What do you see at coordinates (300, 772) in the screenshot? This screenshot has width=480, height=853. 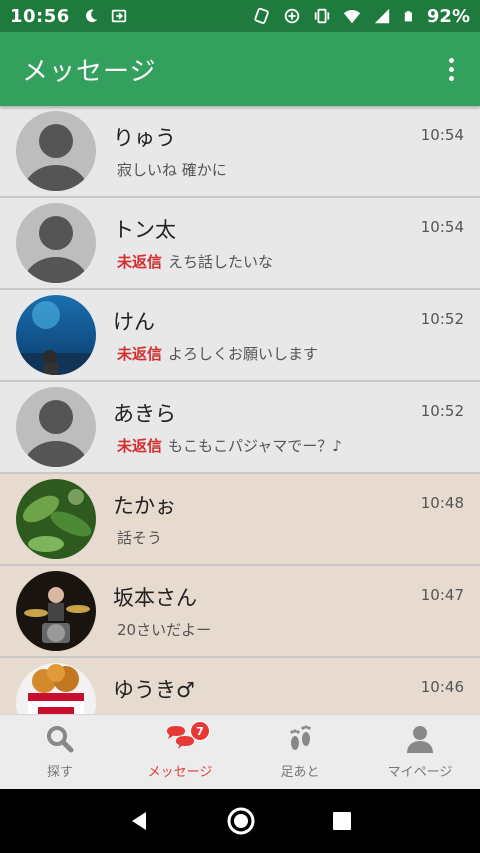 I see `tab-label: 足あと` at bounding box center [300, 772].